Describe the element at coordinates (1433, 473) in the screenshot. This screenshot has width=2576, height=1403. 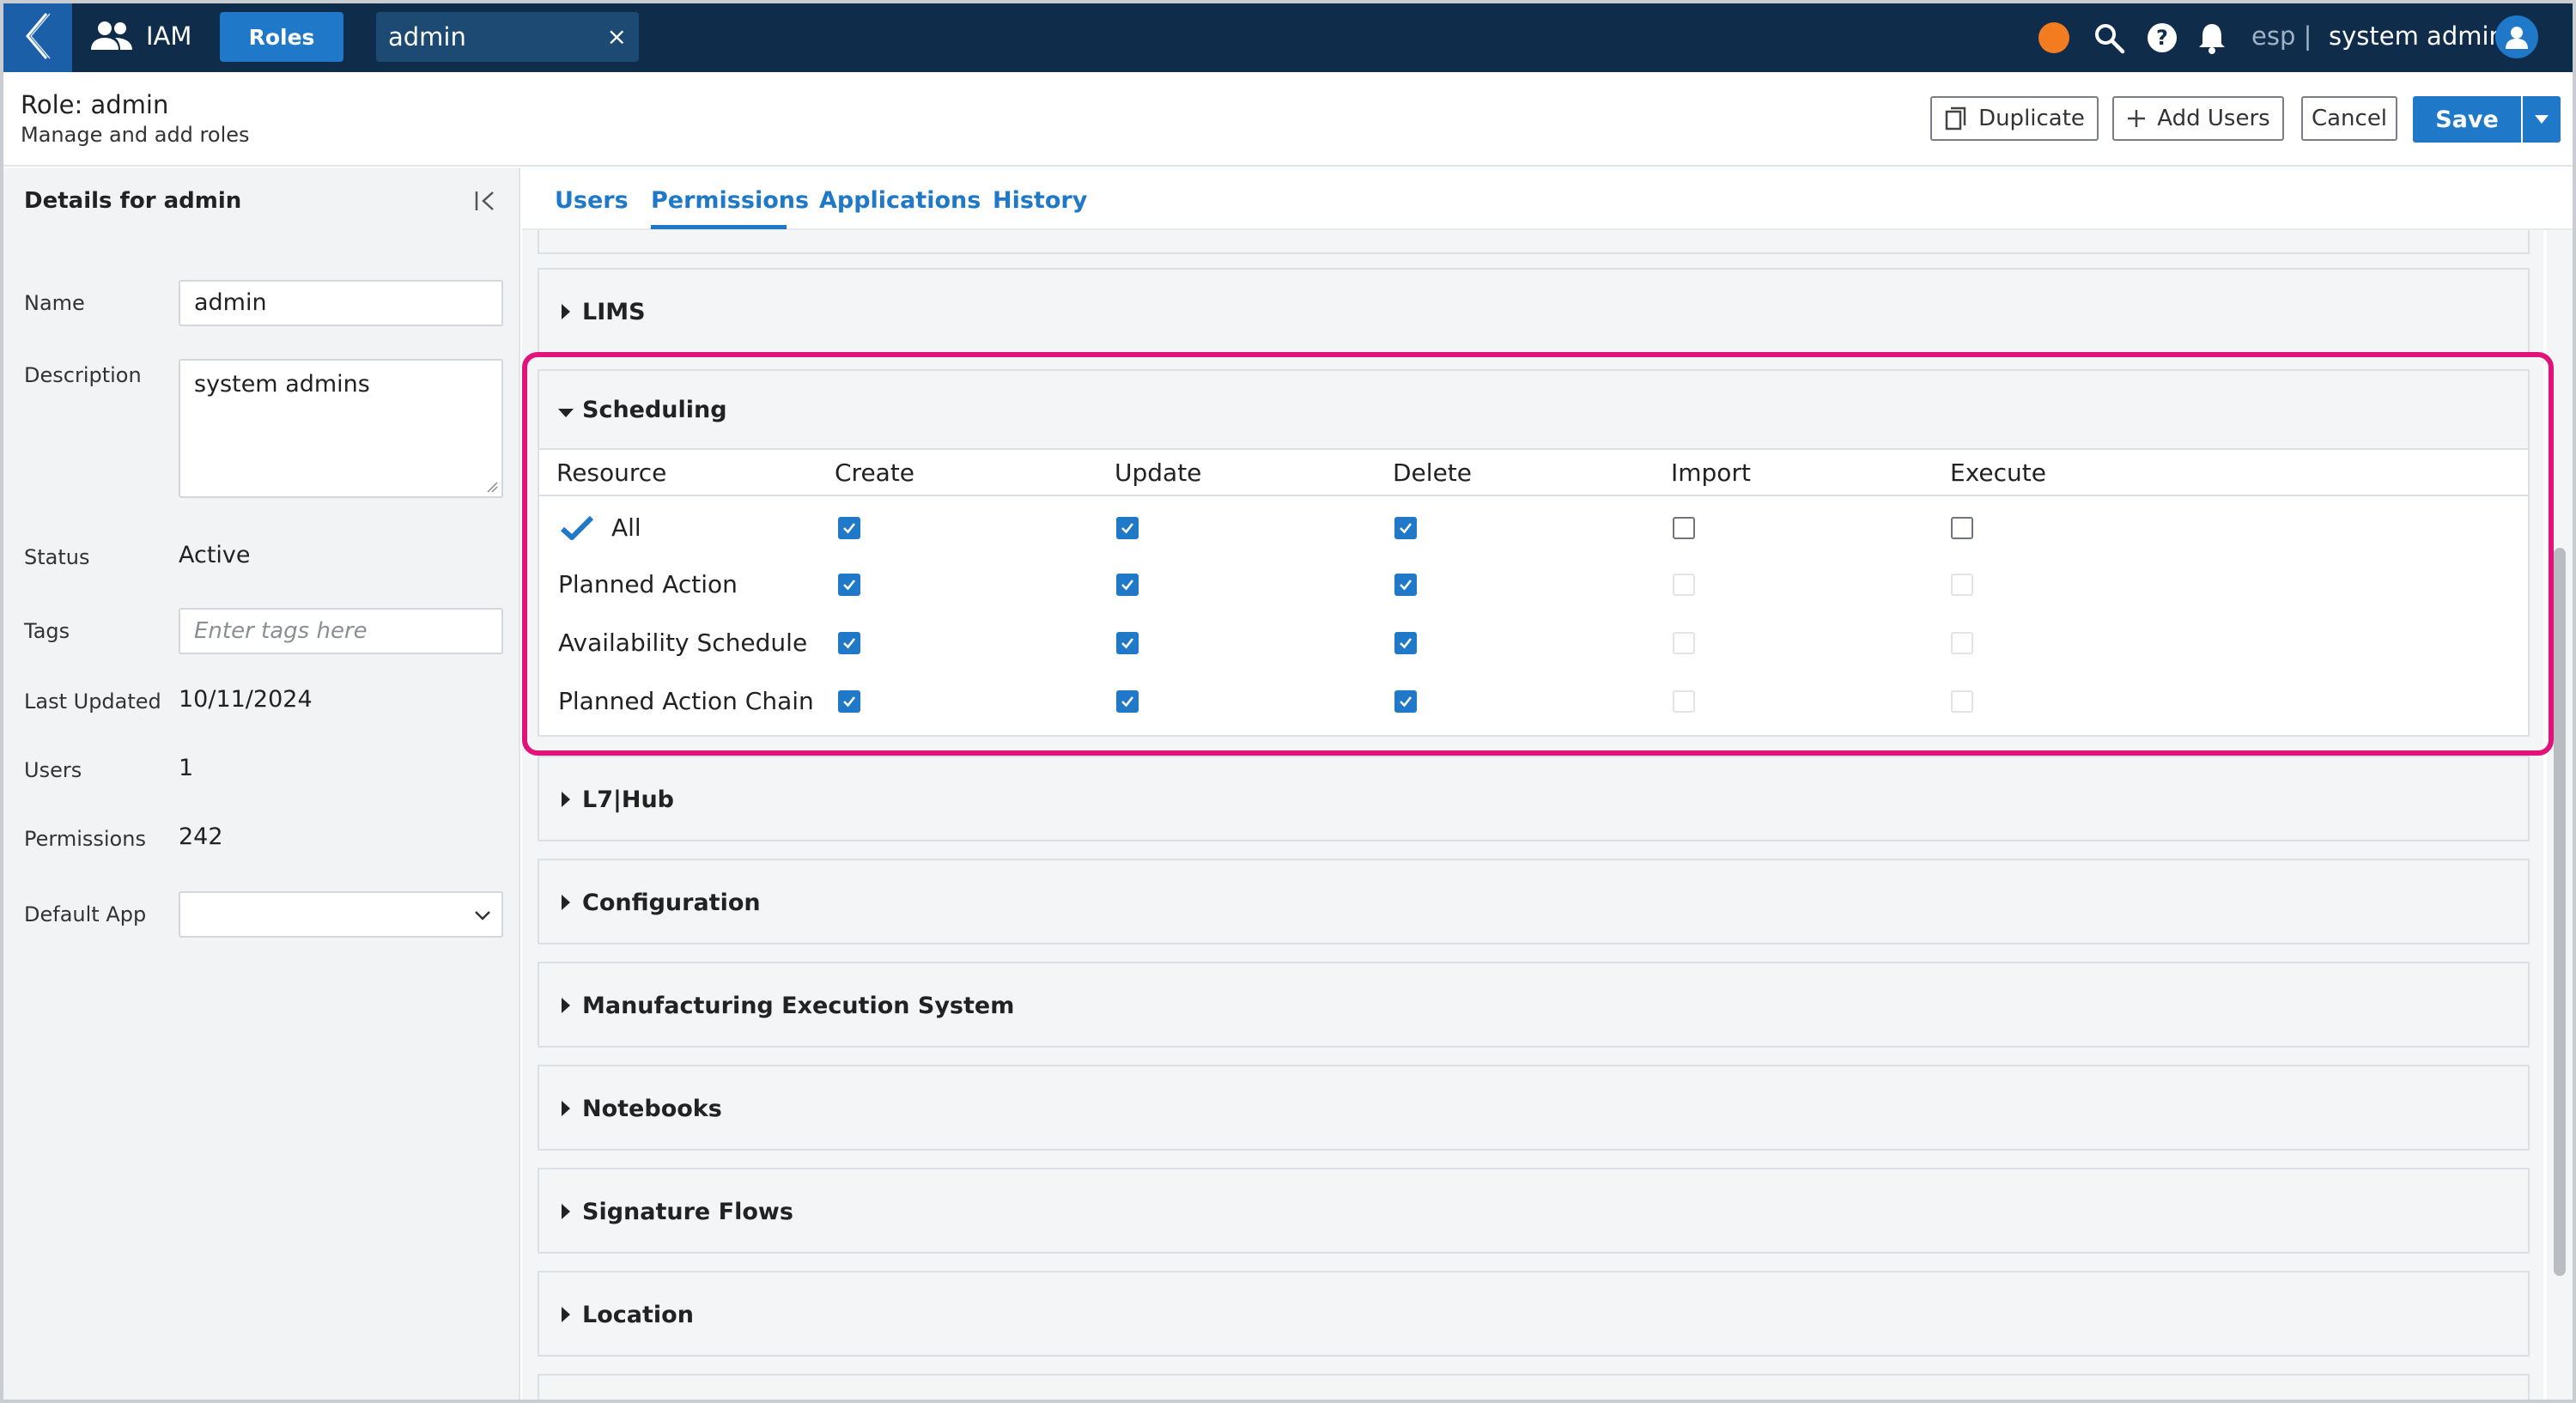
I see `column-header-delete: Delete` at that location.